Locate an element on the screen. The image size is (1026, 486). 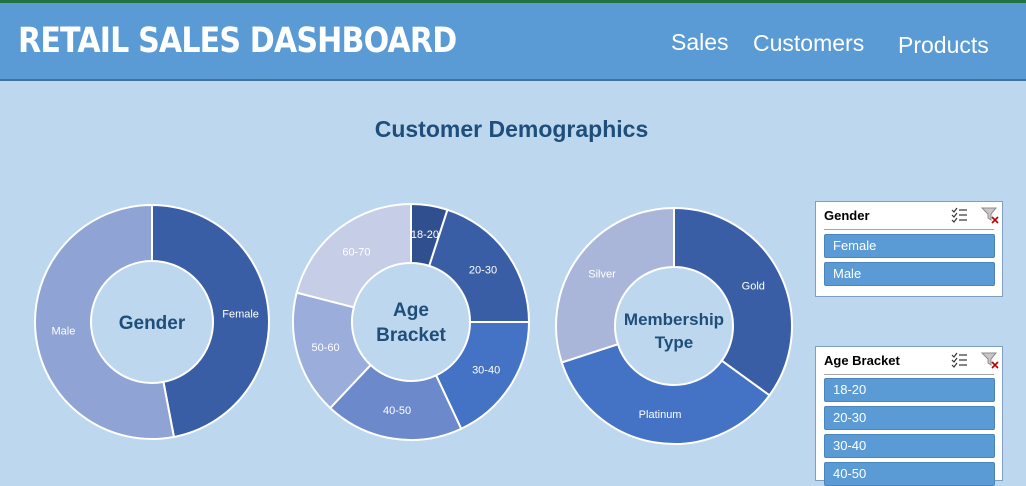
membership-type-donut-chart: Gold Platinum Silver Membership Type is located at coordinates (674, 325).